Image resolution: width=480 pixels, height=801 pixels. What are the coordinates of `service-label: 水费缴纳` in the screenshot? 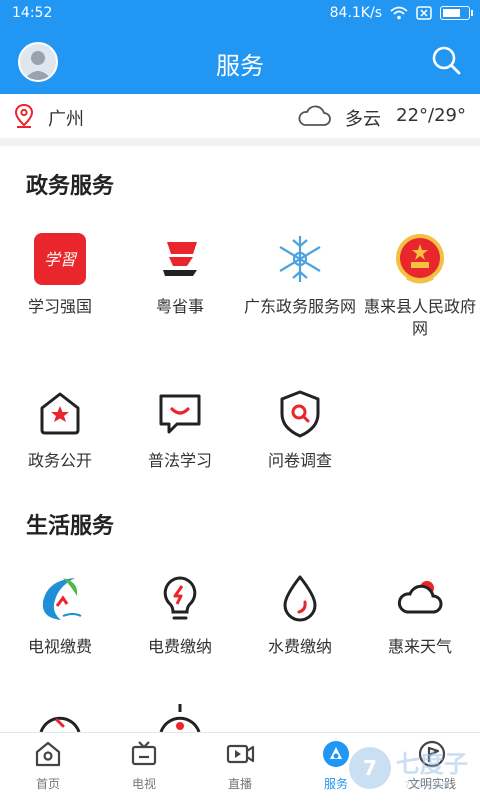 It's located at (299, 646).